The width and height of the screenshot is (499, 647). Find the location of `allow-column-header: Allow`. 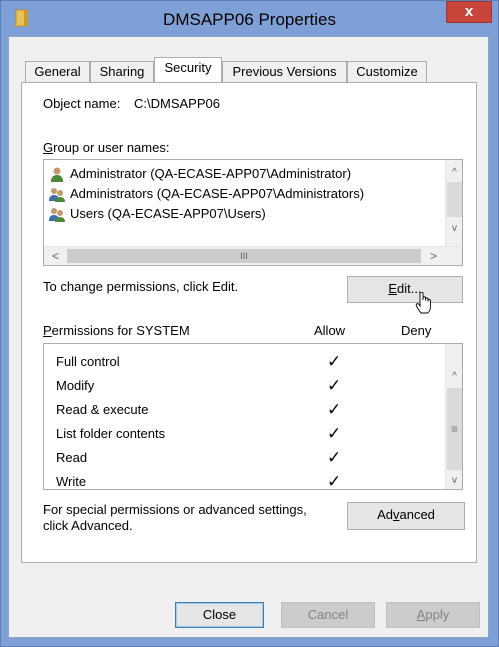

allow-column-header: Allow is located at coordinates (330, 330).